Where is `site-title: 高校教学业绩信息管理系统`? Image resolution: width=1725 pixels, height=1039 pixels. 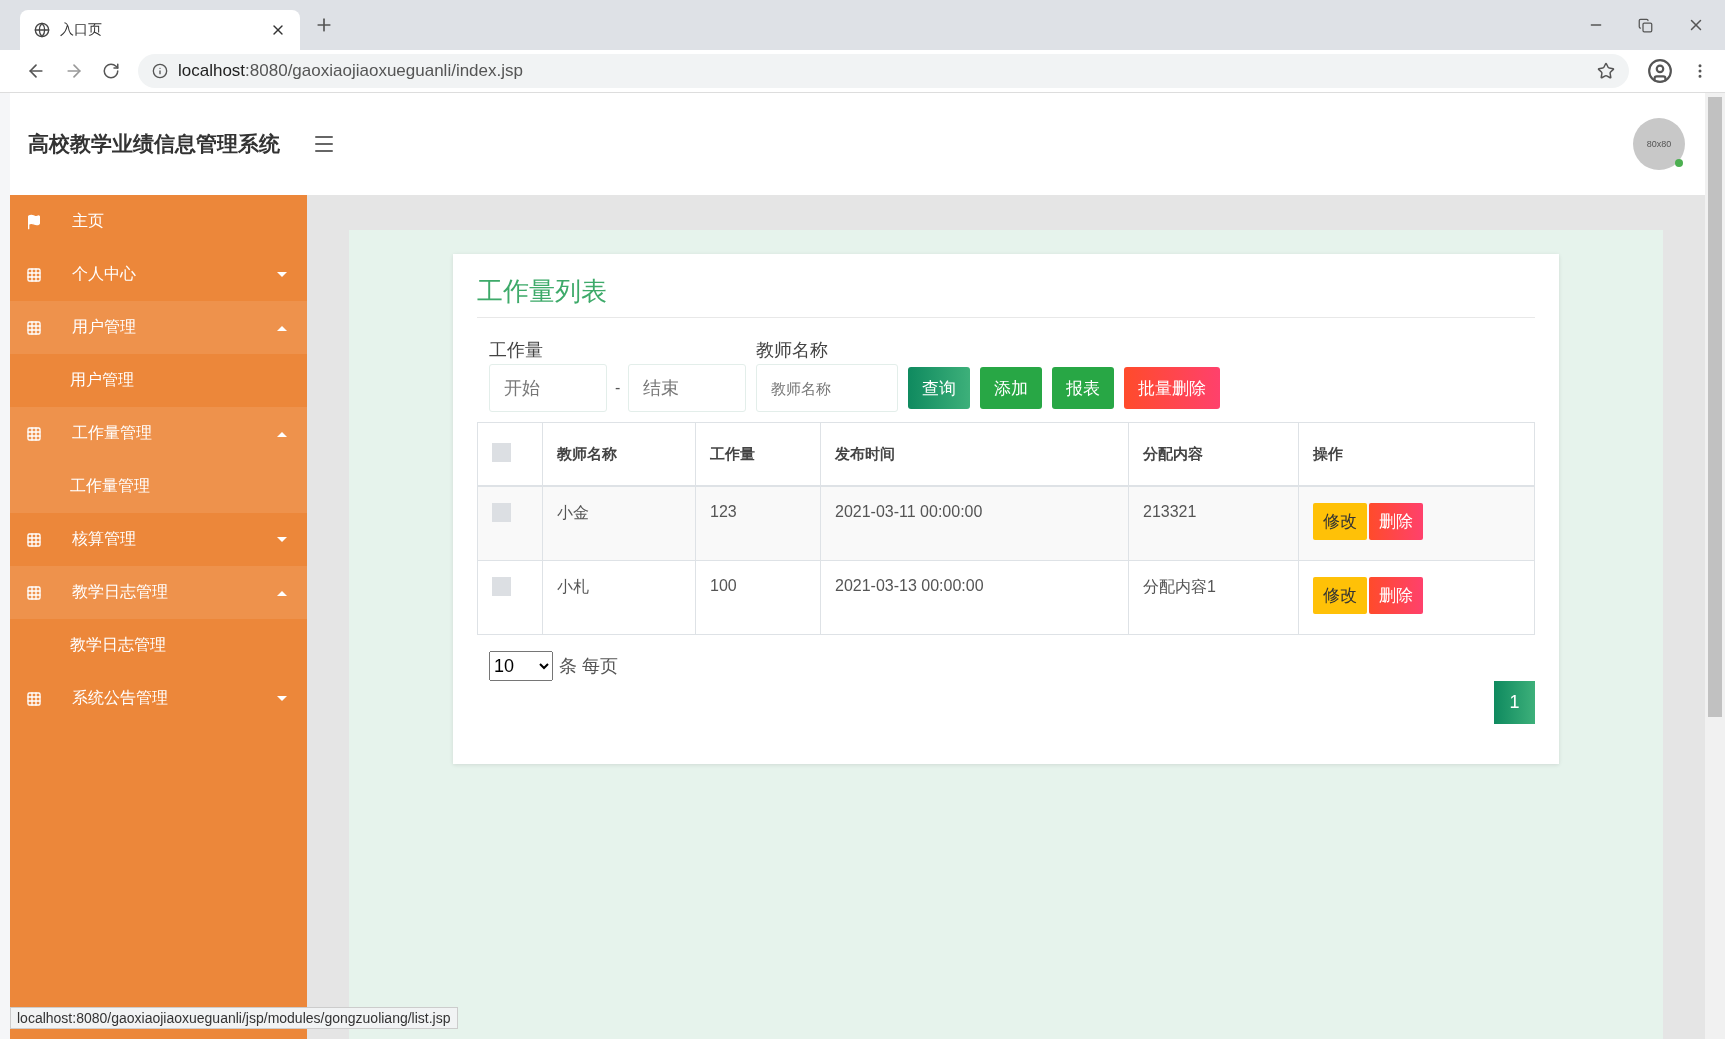
site-title: 高校教学业绩信息管理系统 is located at coordinates (154, 144).